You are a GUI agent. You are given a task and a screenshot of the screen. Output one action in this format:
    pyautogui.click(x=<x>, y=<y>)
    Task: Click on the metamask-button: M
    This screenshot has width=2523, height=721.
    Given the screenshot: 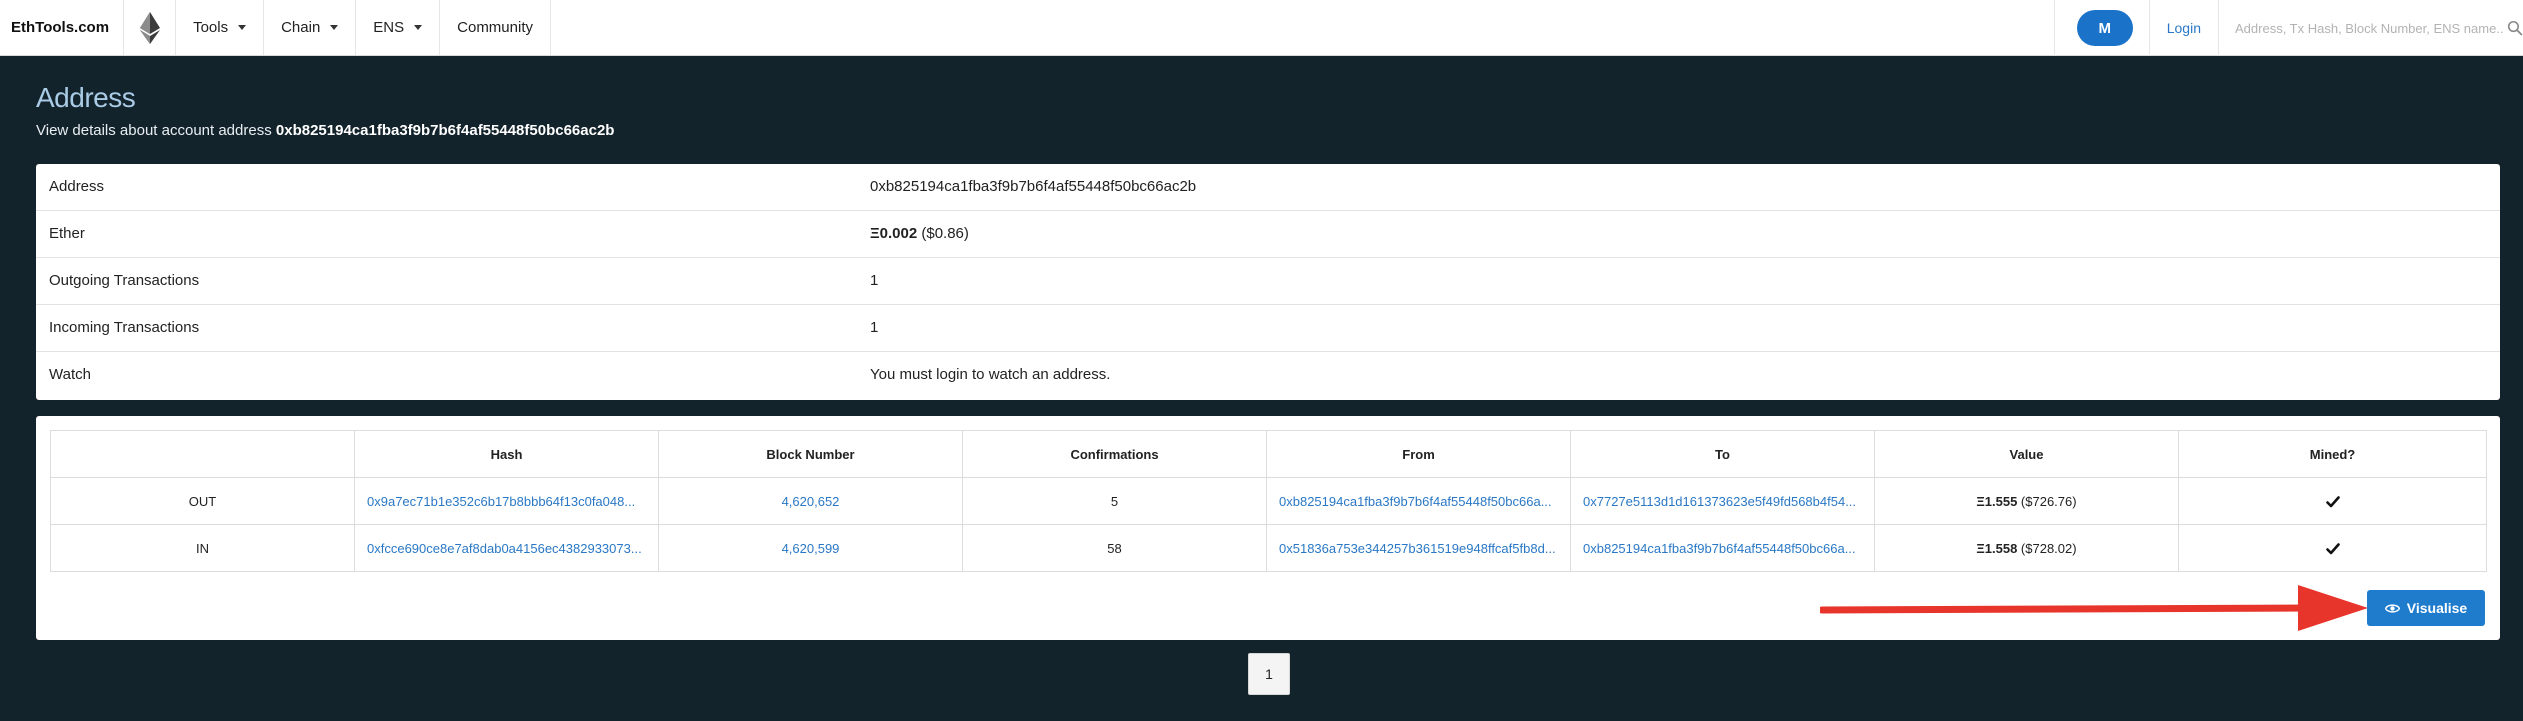 What is the action you would take?
    pyautogui.click(x=2104, y=28)
    